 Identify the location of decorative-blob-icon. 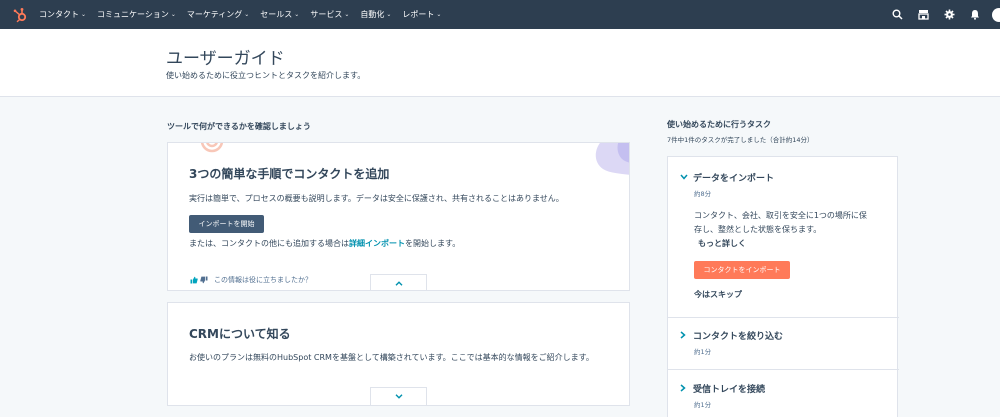
(608, 162).